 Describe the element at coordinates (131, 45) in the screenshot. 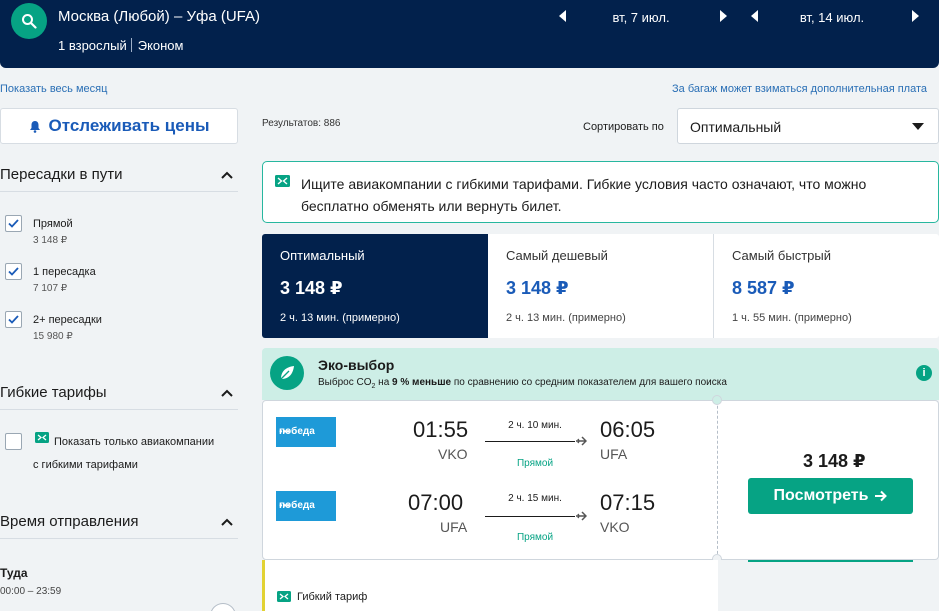

I see `divider` at that location.